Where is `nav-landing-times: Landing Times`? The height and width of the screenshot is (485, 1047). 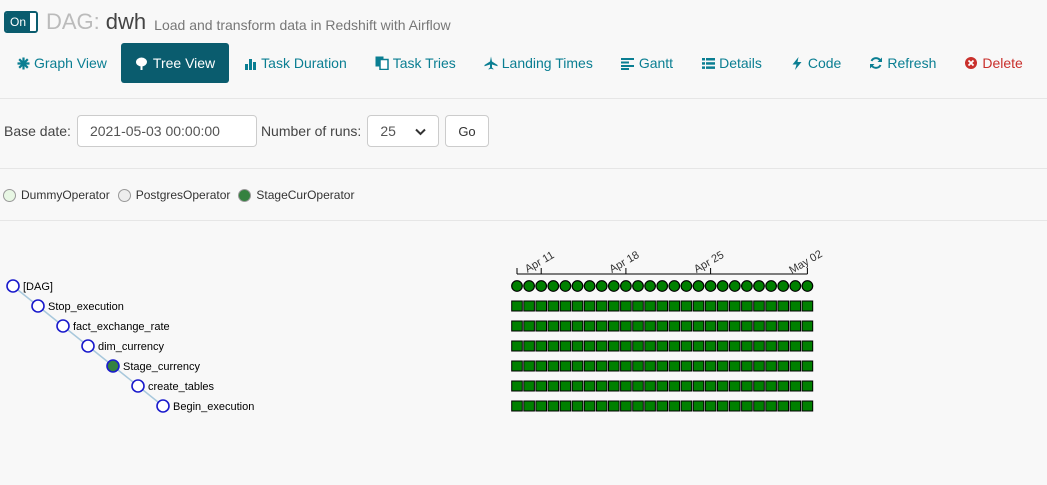 nav-landing-times: Landing Times is located at coordinates (538, 63).